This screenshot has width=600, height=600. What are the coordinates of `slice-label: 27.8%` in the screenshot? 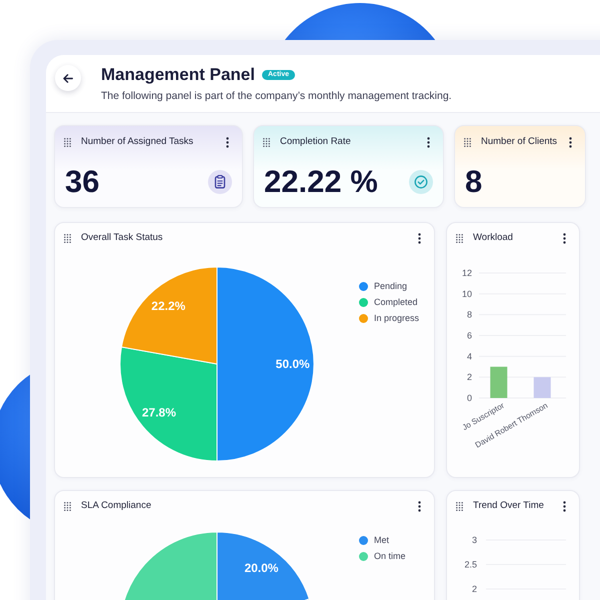 It's located at (159, 413).